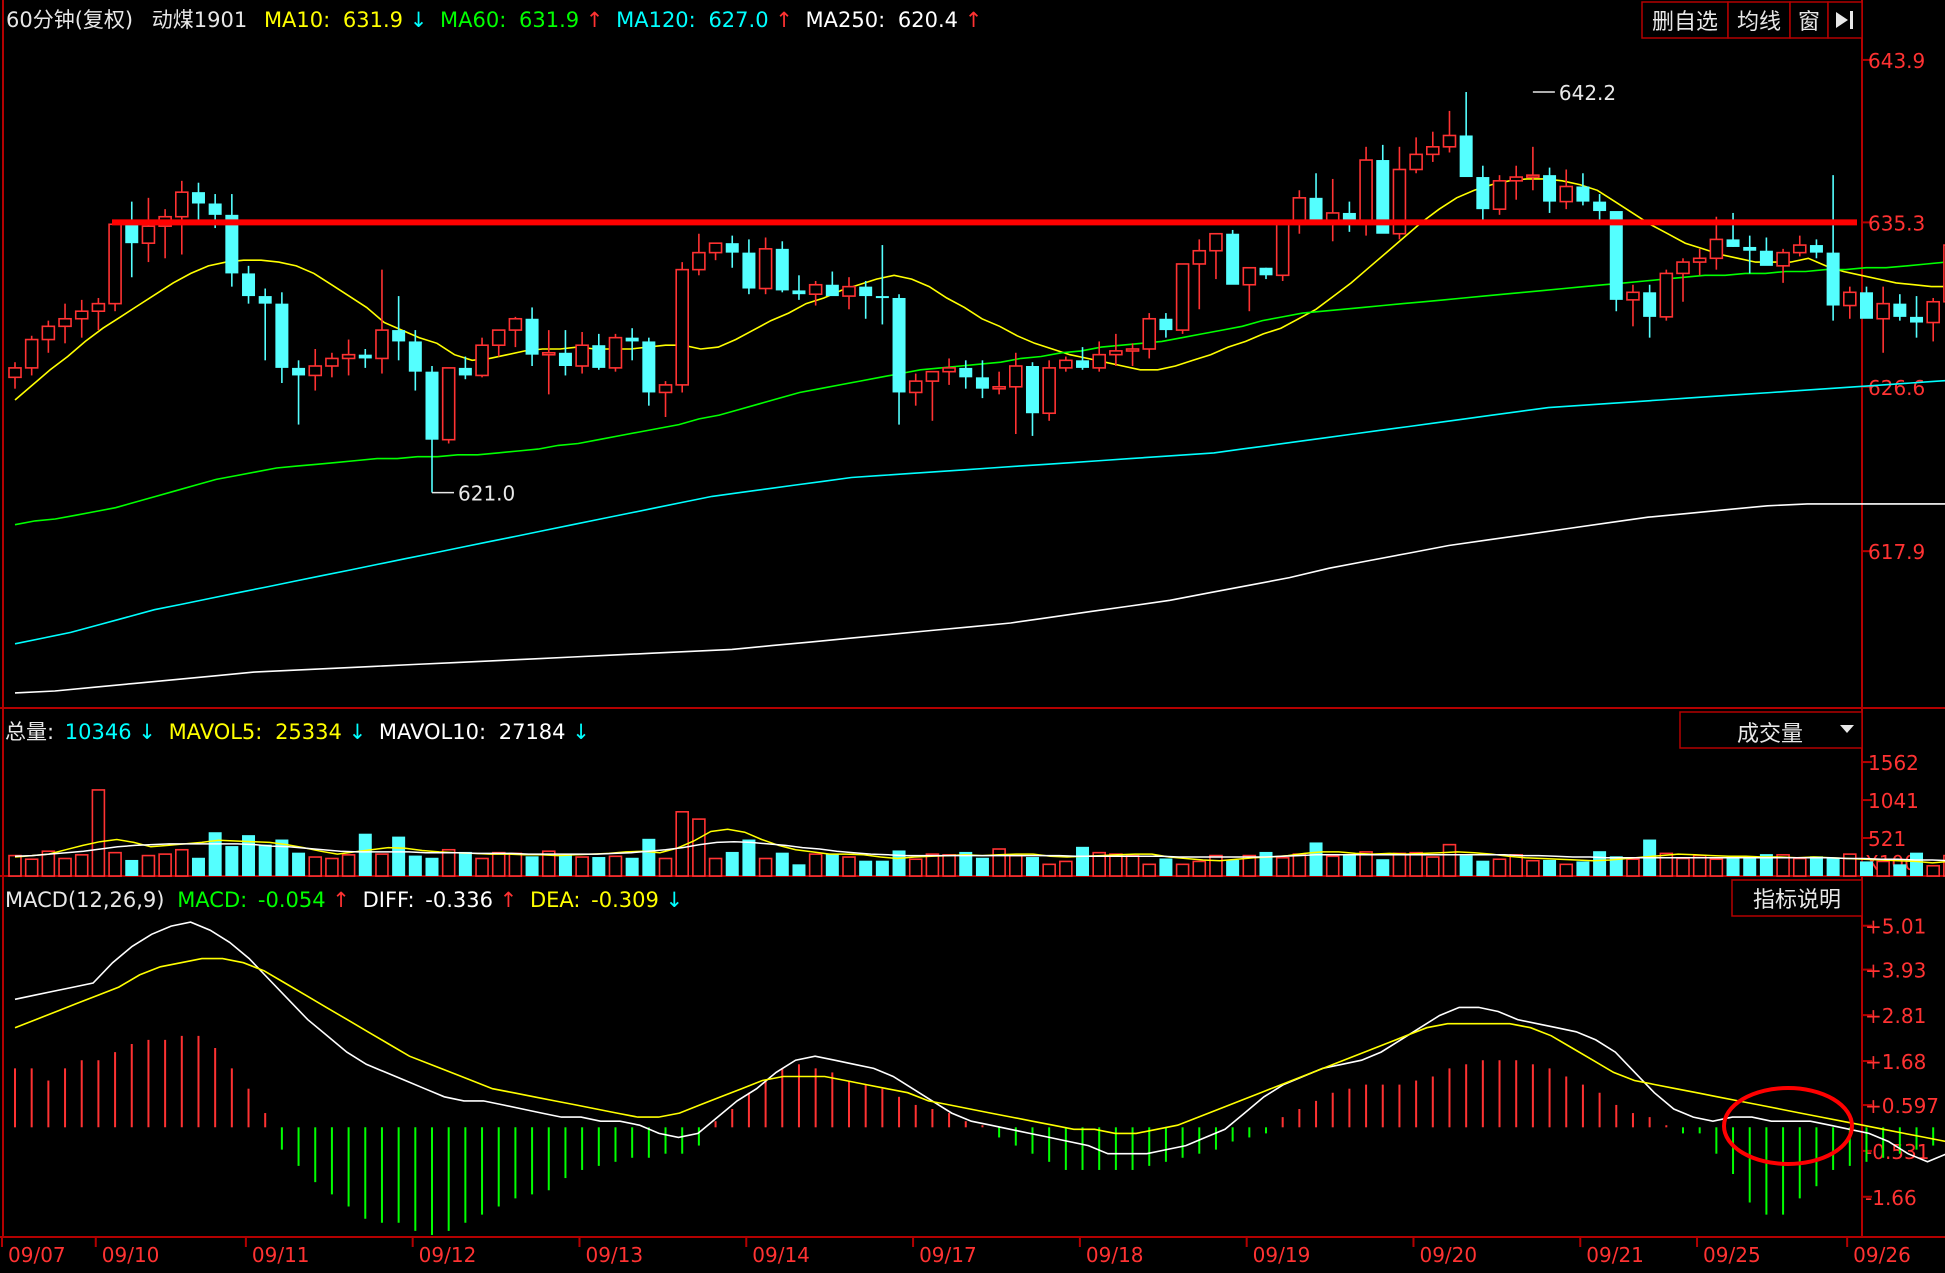 The width and height of the screenshot is (1945, 1273). What do you see at coordinates (1897, 1152) in the screenshot?
I see `macd-tick-label: -0.531` at bounding box center [1897, 1152].